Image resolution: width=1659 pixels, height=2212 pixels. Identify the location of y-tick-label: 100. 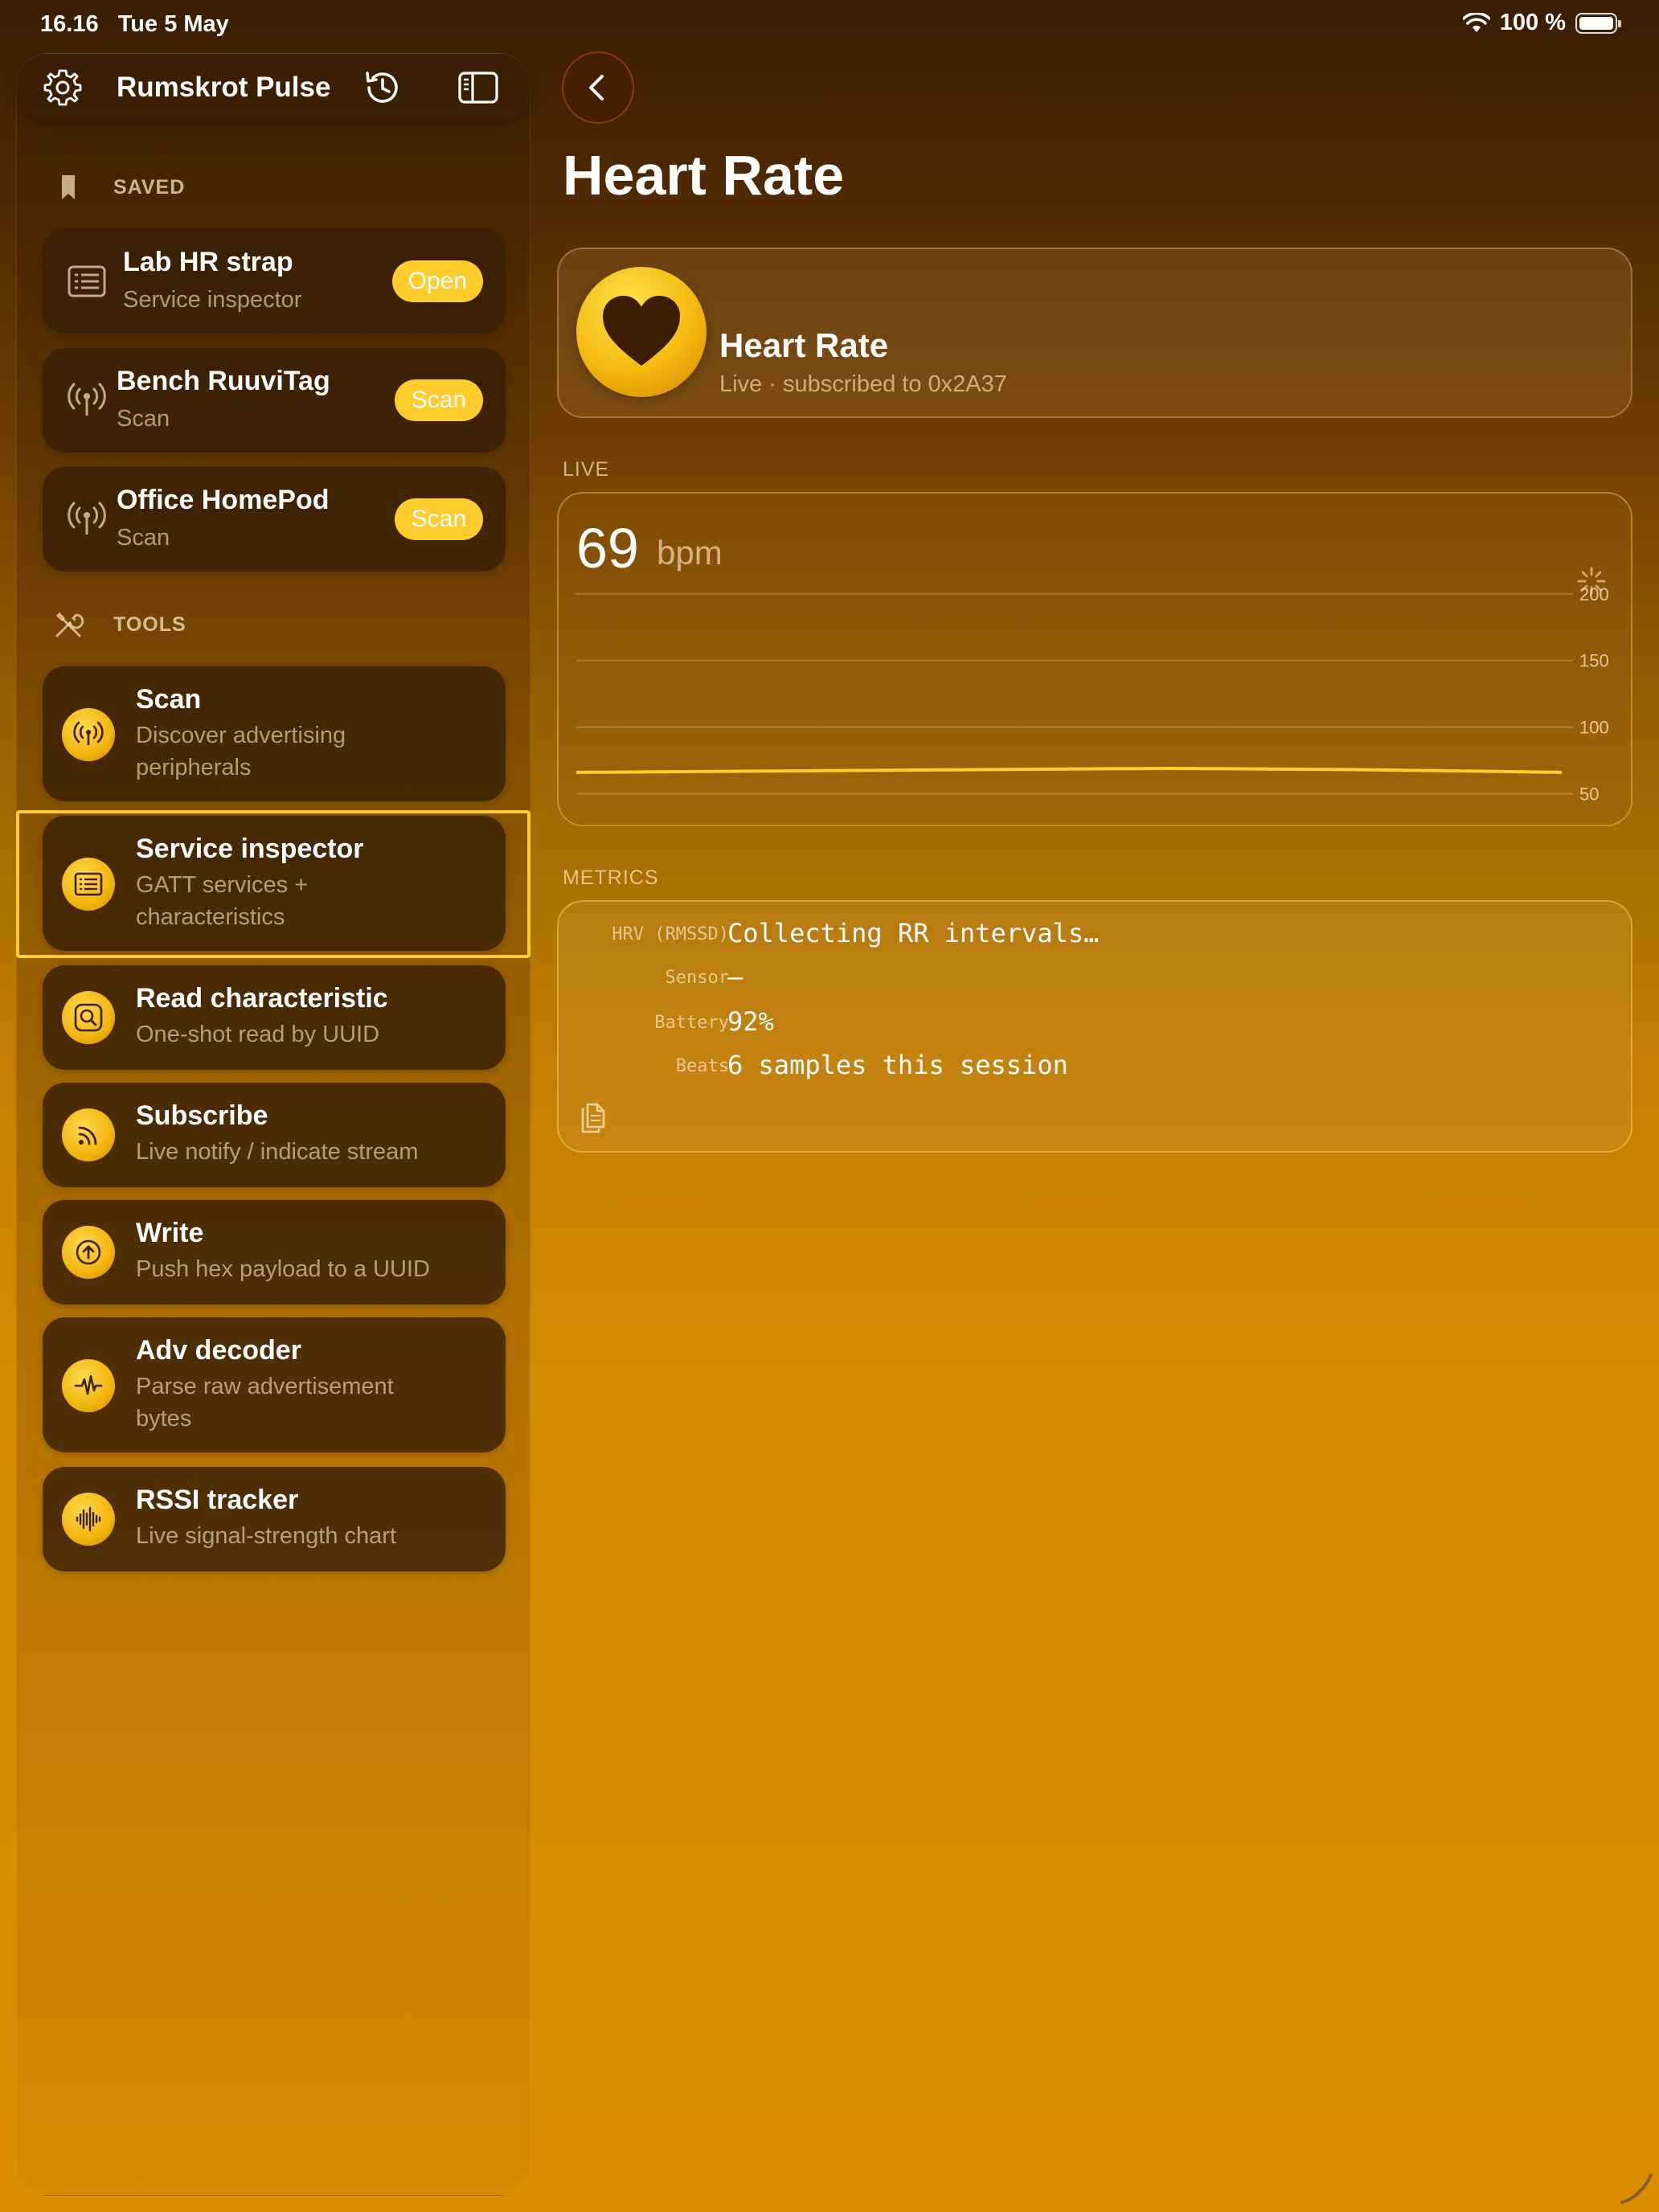
(1594, 728).